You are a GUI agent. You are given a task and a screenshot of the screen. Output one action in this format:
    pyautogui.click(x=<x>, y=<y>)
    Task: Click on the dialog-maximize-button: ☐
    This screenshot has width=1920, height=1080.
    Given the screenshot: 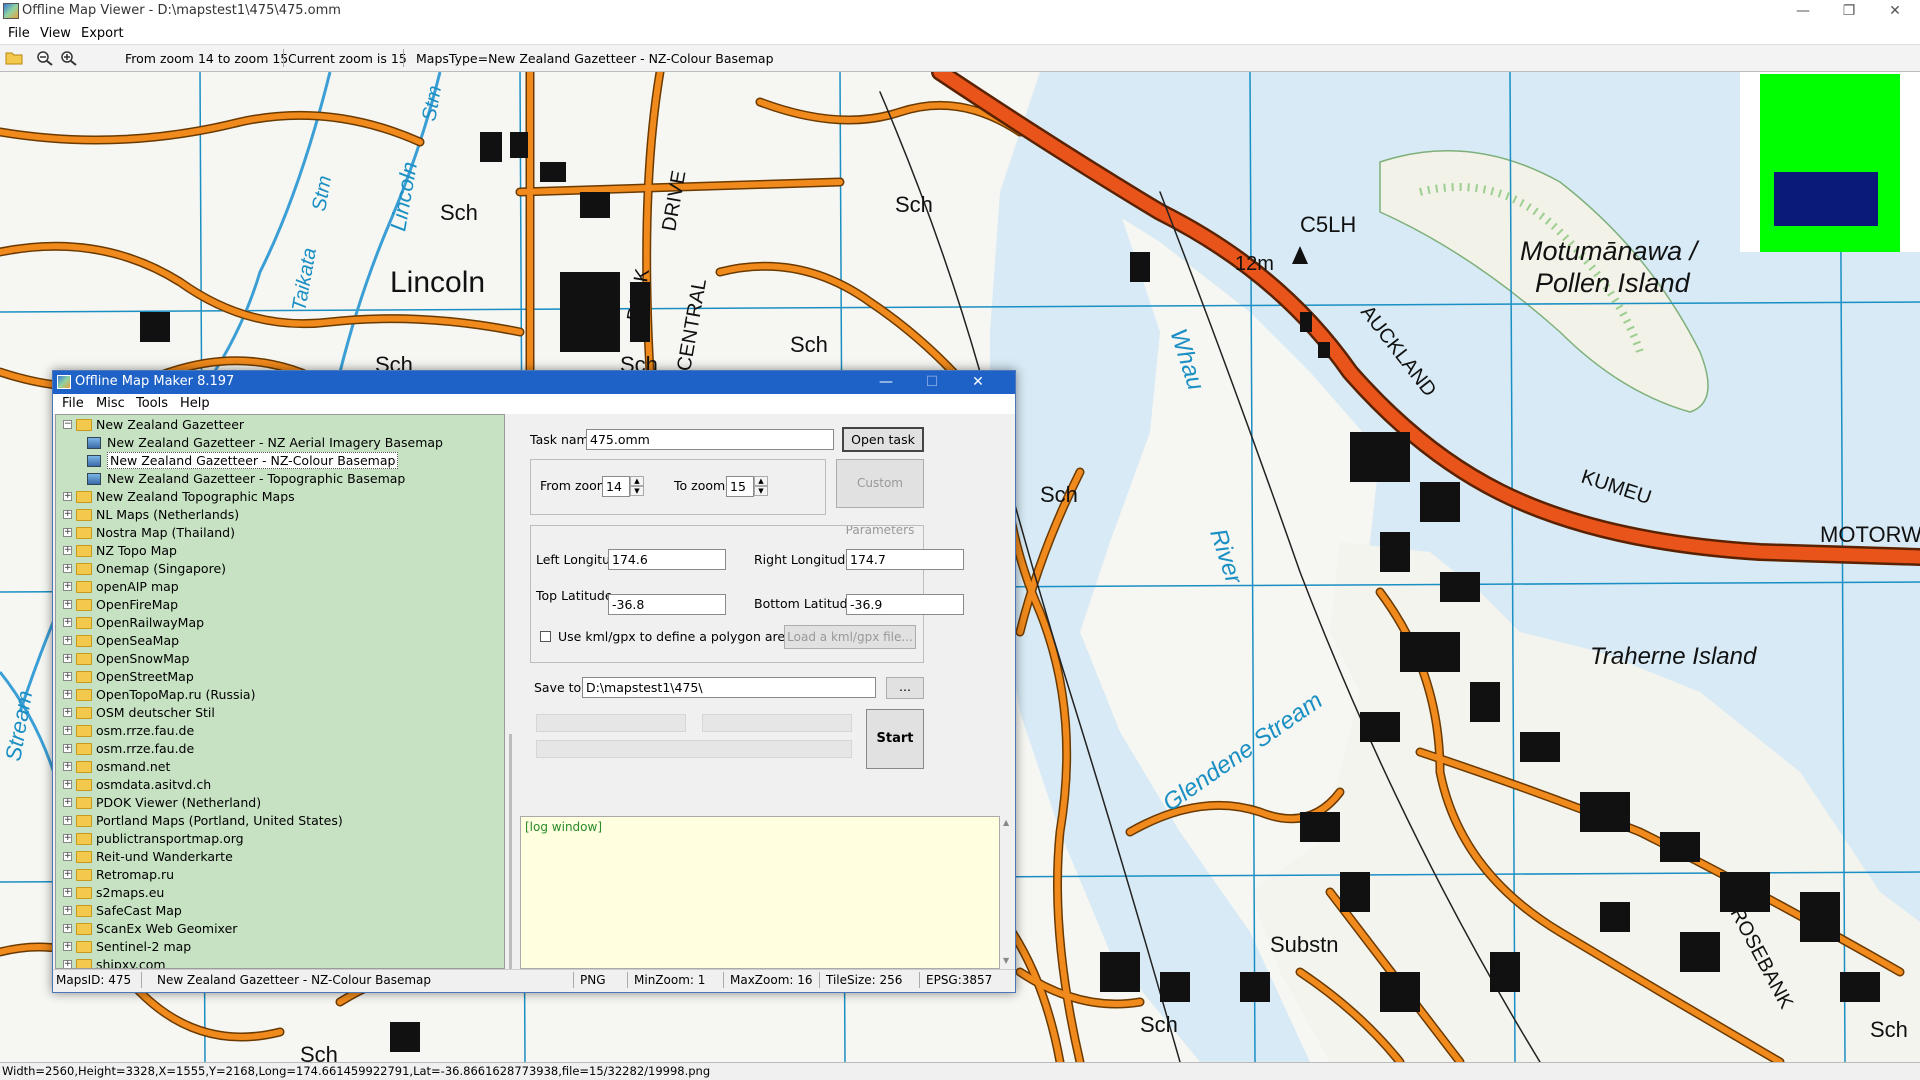 What is the action you would take?
    pyautogui.click(x=932, y=382)
    